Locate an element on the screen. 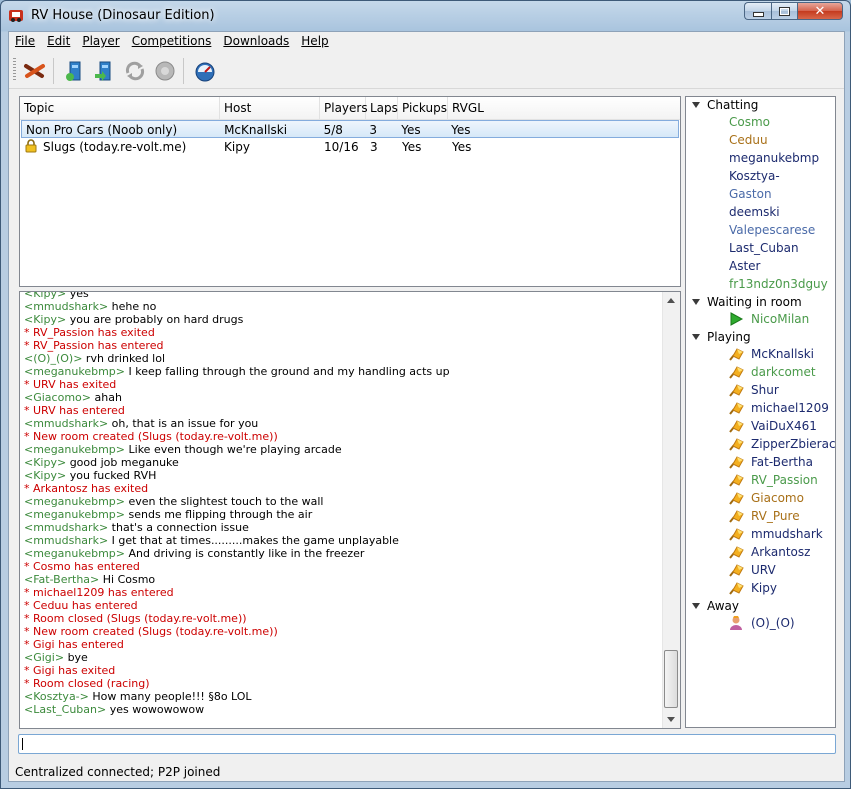  launch-game-button is located at coordinates (165, 71).